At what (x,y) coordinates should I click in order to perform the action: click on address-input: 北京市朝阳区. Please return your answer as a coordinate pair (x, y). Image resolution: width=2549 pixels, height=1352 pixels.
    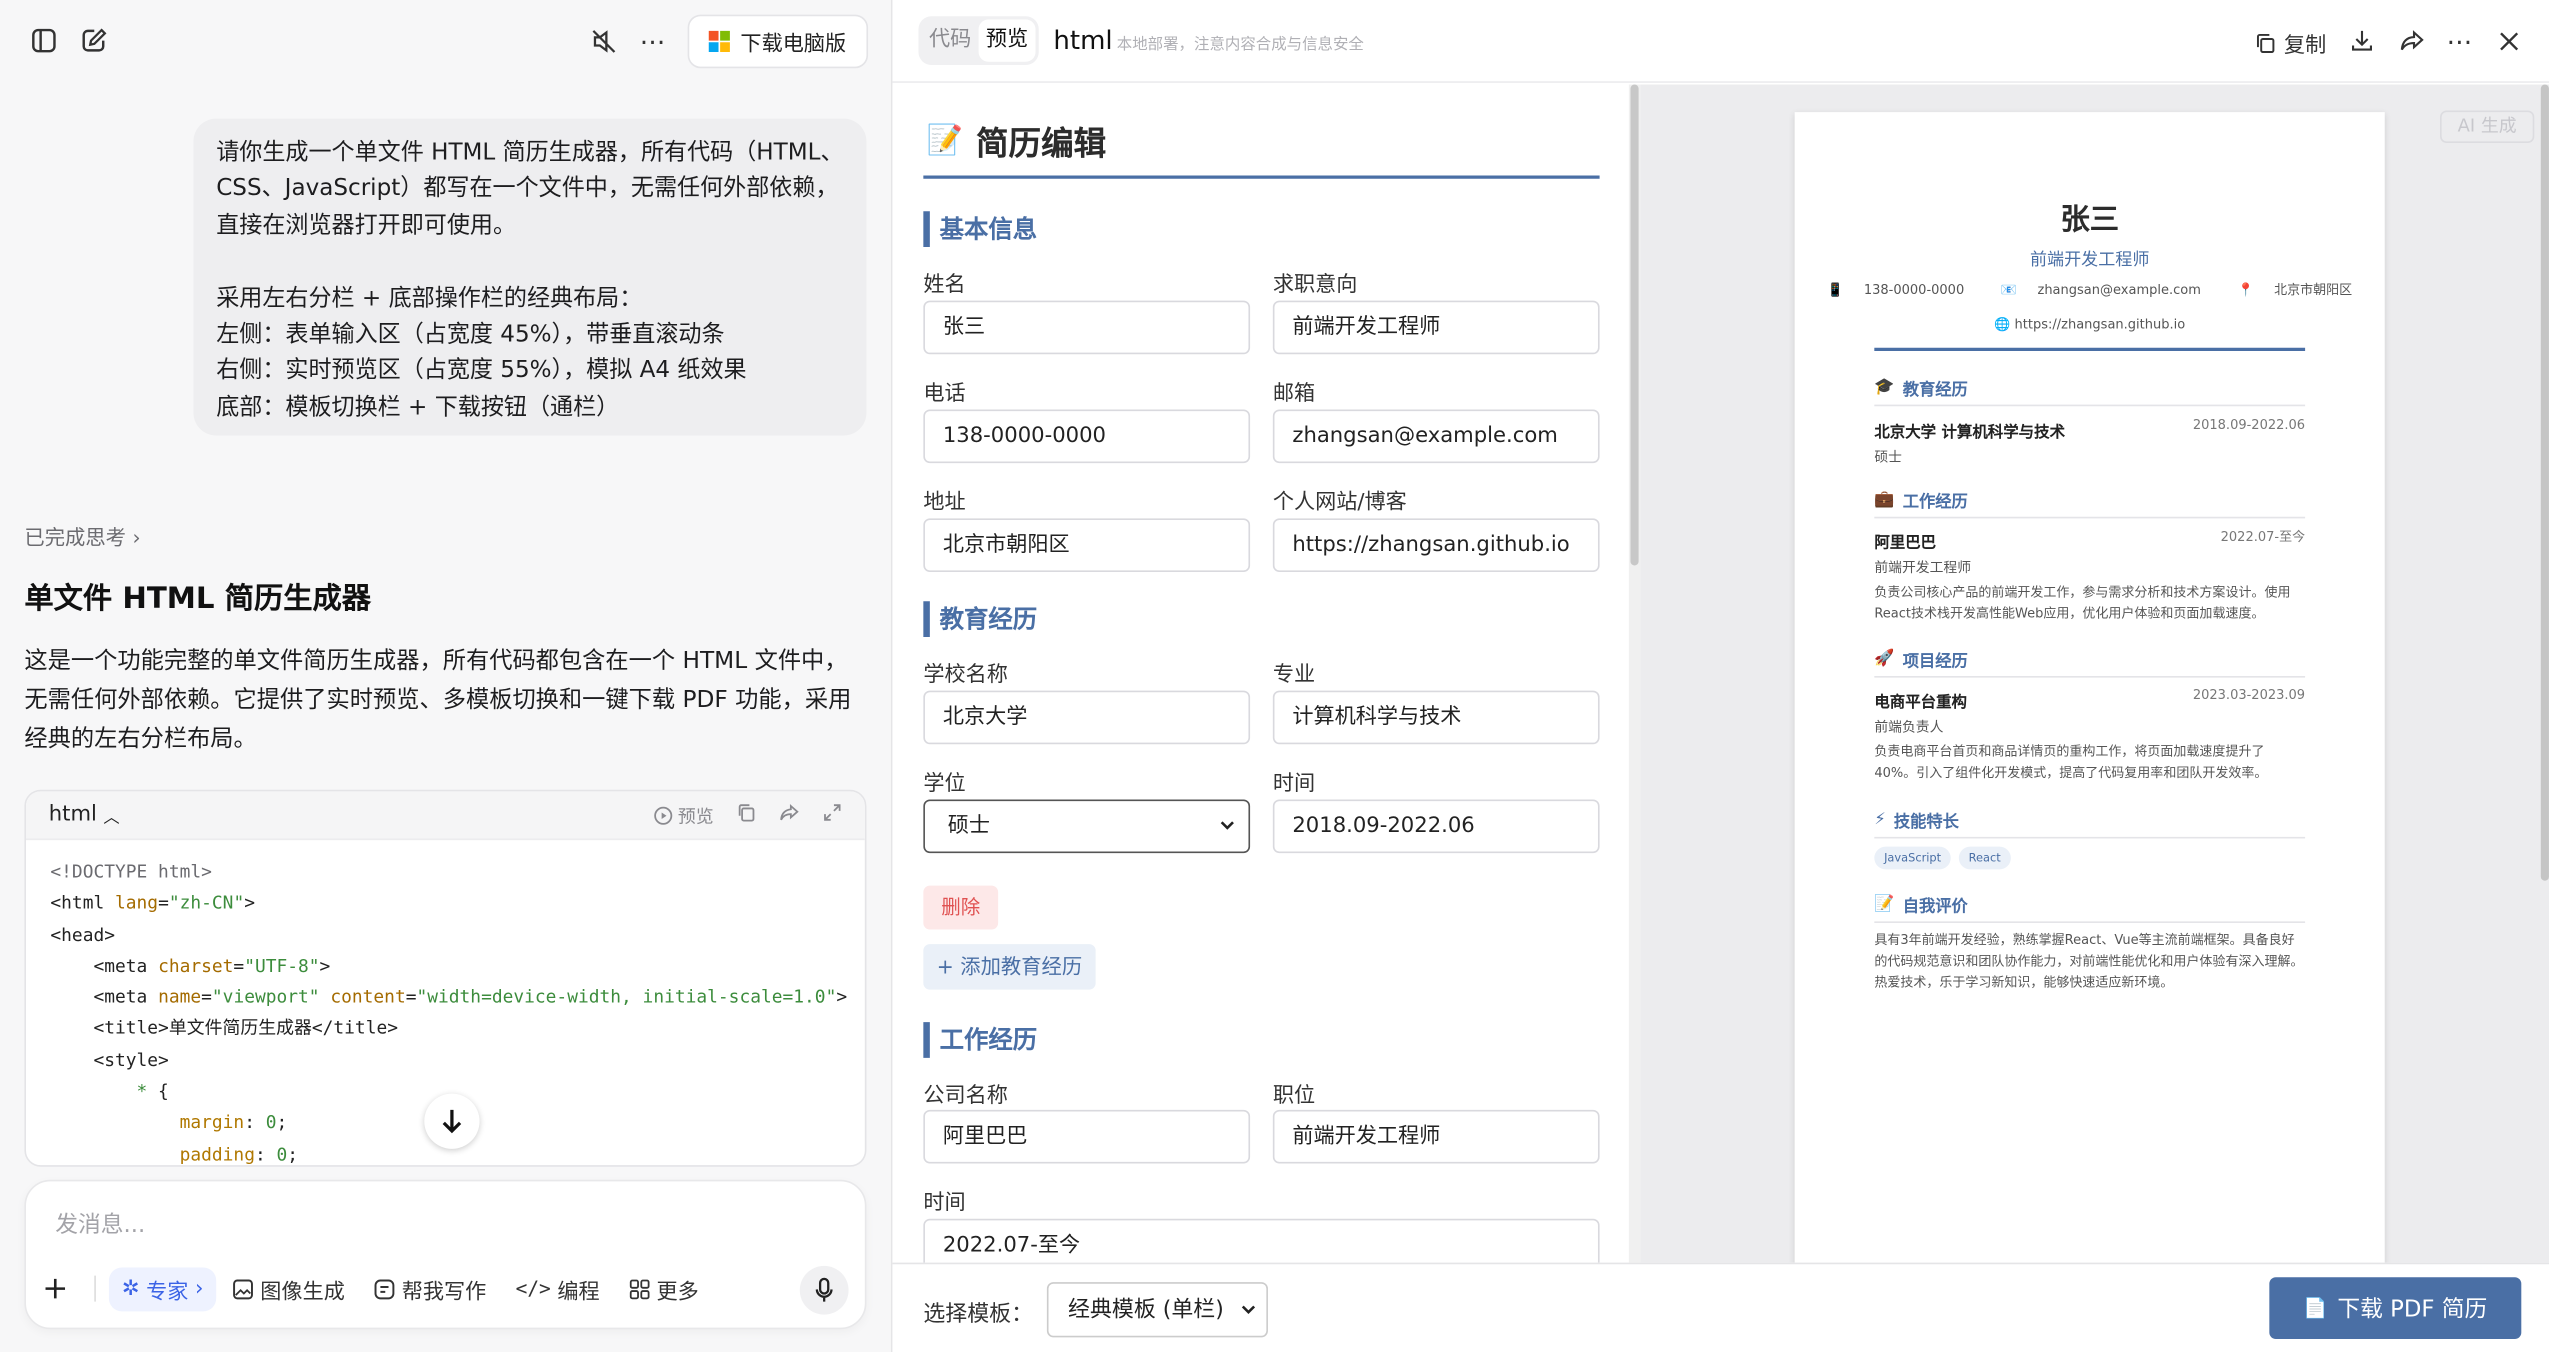
    Looking at the image, I should click on (1087, 545).